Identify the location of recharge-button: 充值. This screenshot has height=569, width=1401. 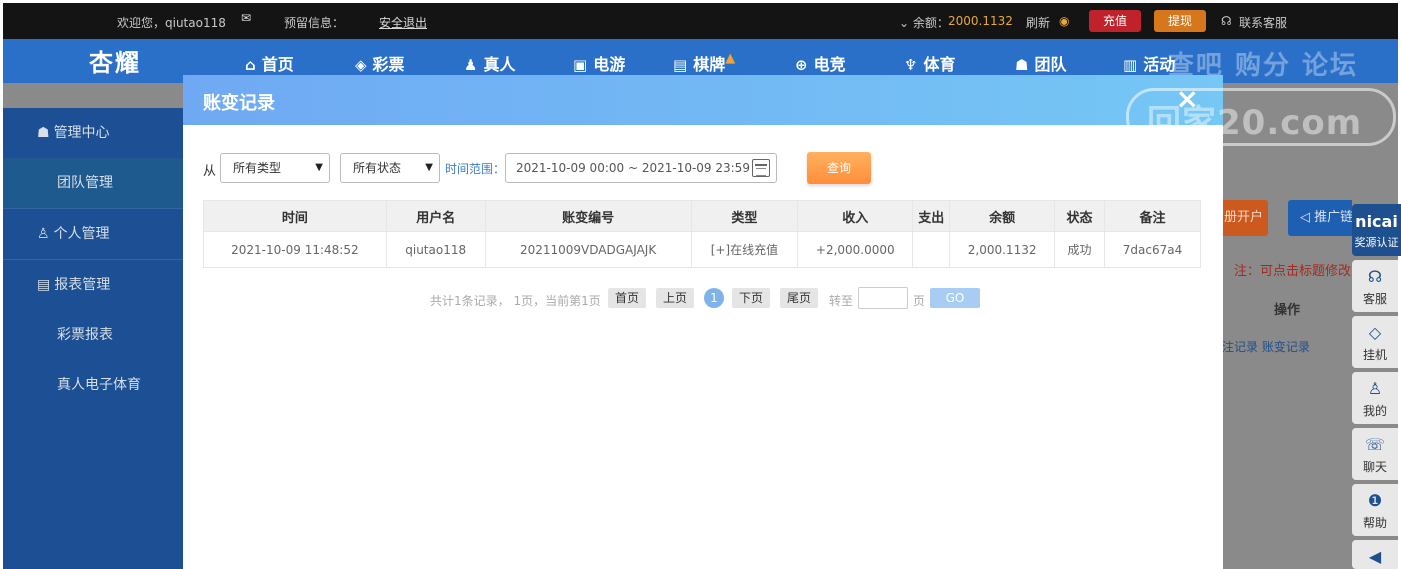
(1115, 21).